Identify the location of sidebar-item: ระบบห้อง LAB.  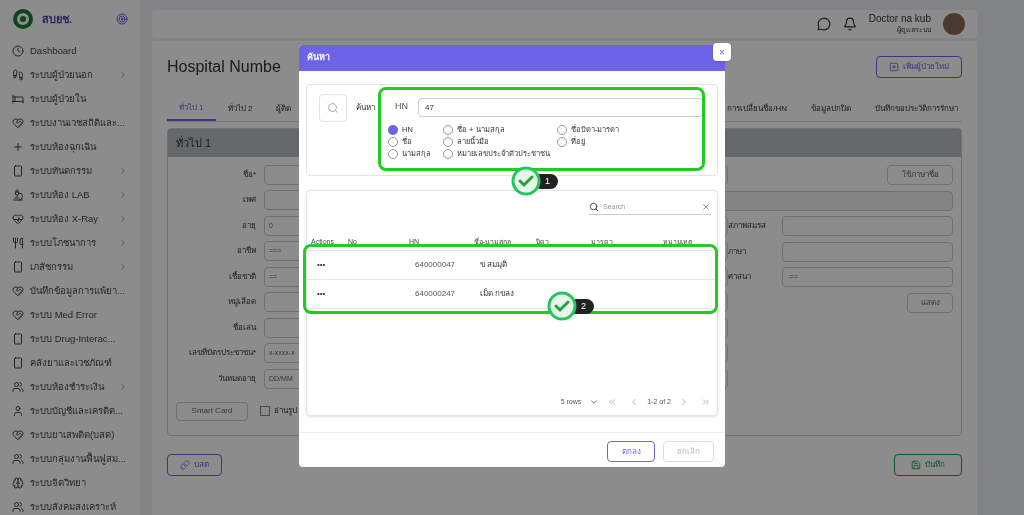
(70, 195).